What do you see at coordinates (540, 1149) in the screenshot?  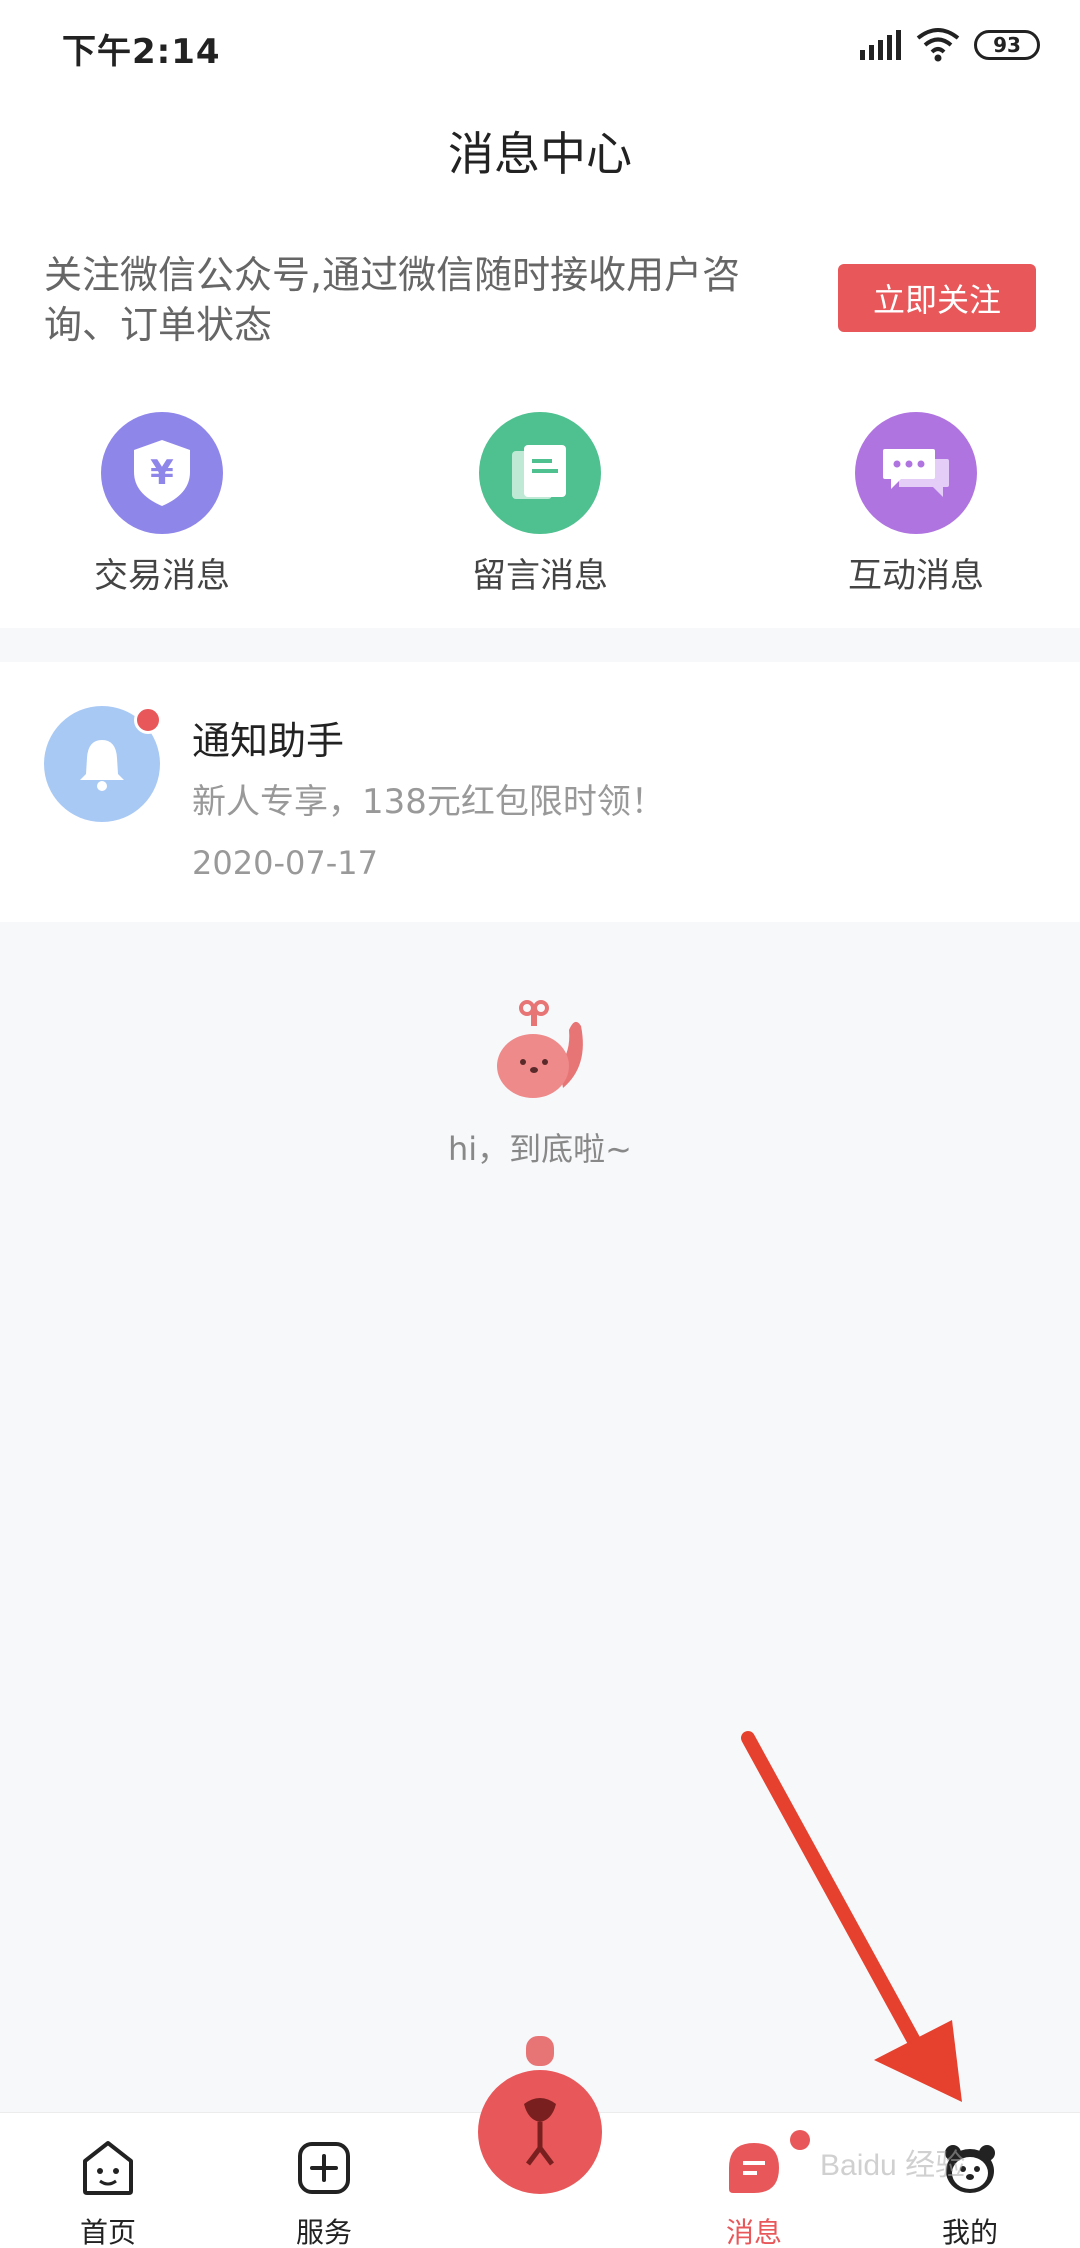 I see `end-text: hi，到底啦~` at bounding box center [540, 1149].